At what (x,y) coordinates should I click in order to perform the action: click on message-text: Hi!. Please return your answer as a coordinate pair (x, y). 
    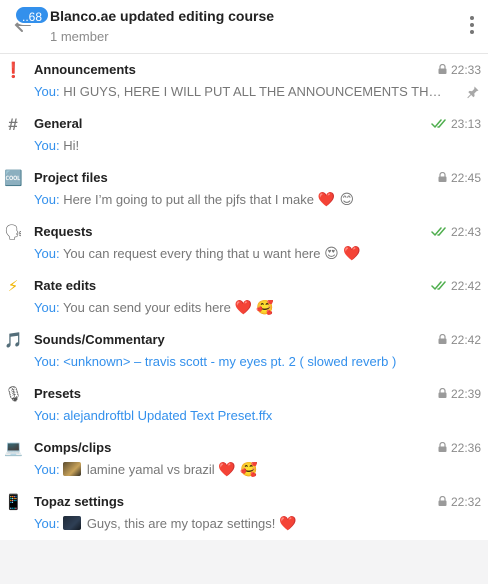
    Looking at the image, I should click on (71, 145).